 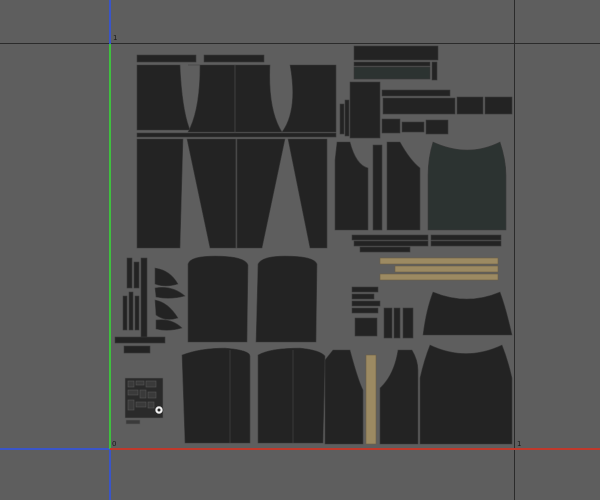 I want to click on uv-island-small-pieces, so click(x=382, y=312).